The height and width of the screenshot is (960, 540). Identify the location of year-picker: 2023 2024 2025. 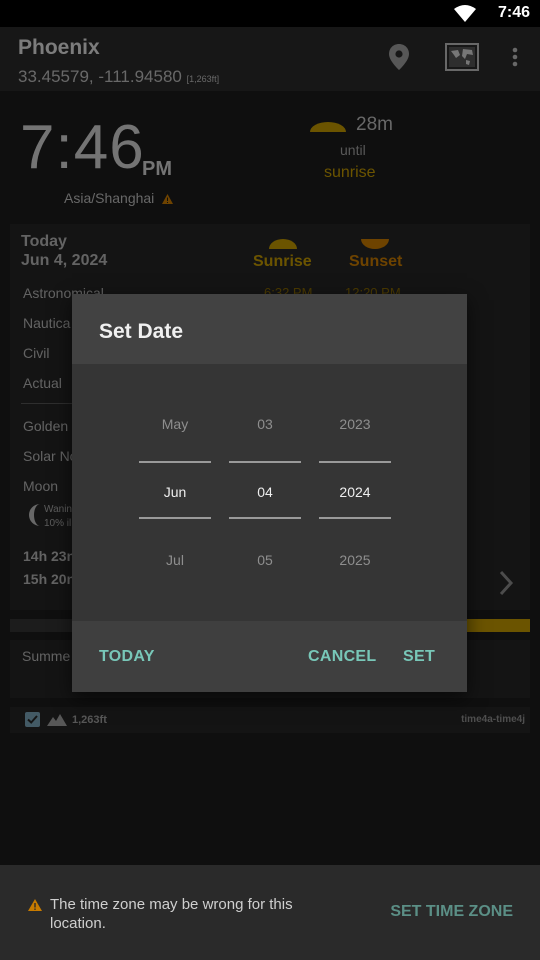
(355, 492).